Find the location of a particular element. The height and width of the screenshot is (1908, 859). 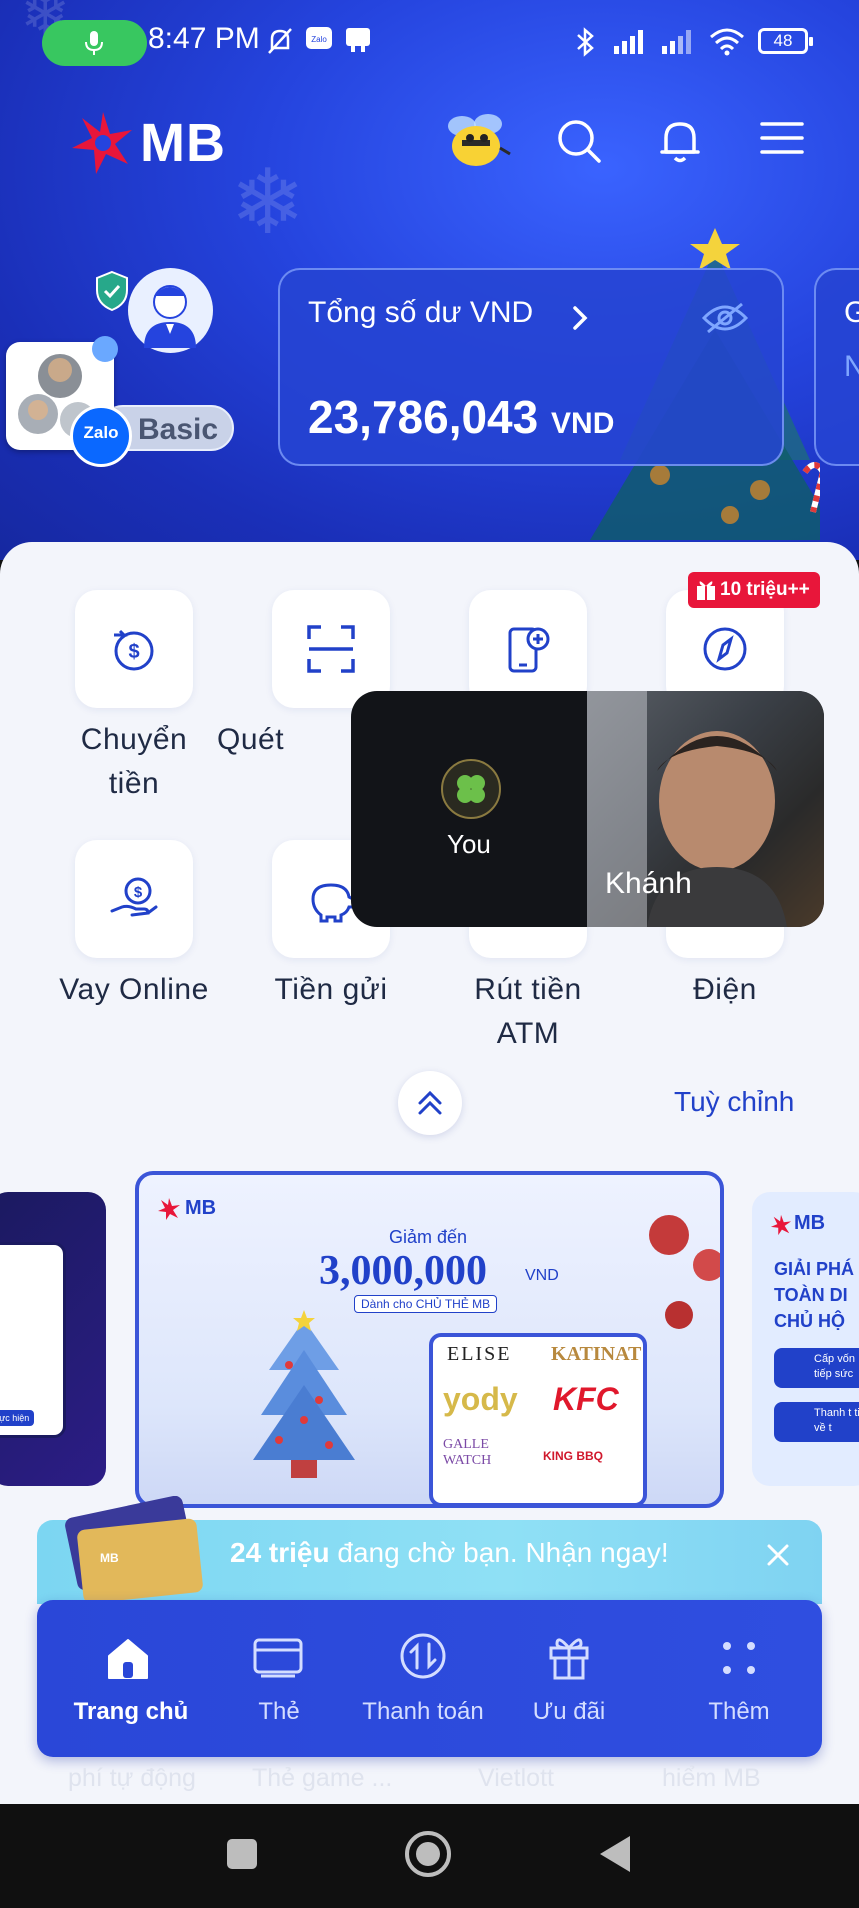

shield-check-icon is located at coordinates (112, 291).